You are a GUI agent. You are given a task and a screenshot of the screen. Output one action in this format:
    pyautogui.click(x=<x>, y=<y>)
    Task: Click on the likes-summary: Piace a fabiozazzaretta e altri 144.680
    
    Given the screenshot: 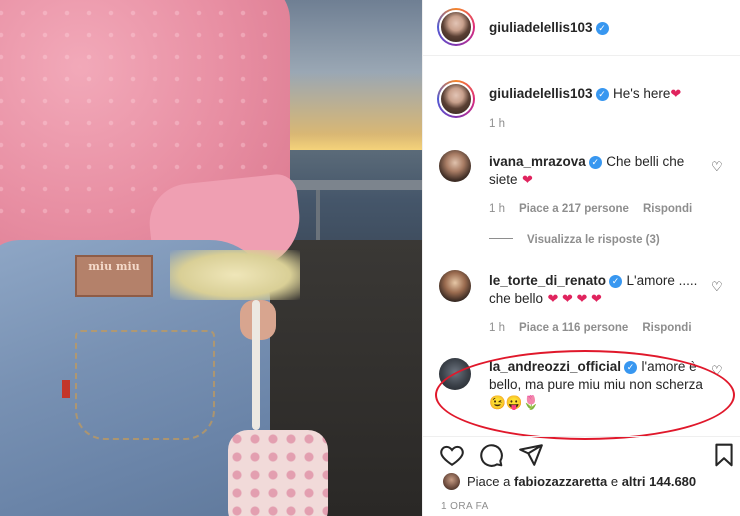 What is the action you would take?
    pyautogui.click(x=581, y=481)
    